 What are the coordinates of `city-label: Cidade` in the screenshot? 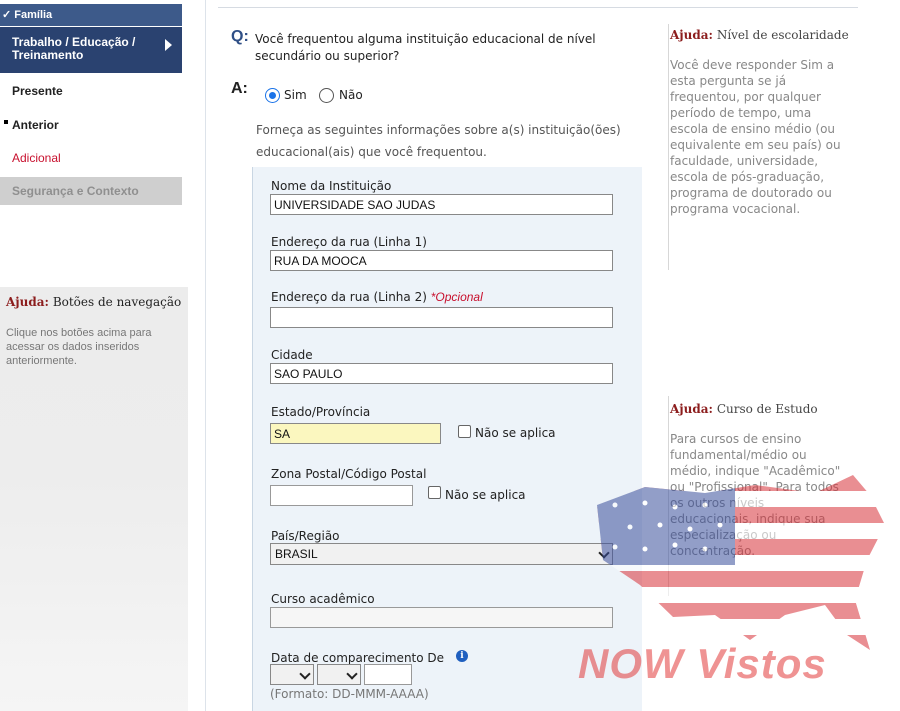 It's located at (292, 355).